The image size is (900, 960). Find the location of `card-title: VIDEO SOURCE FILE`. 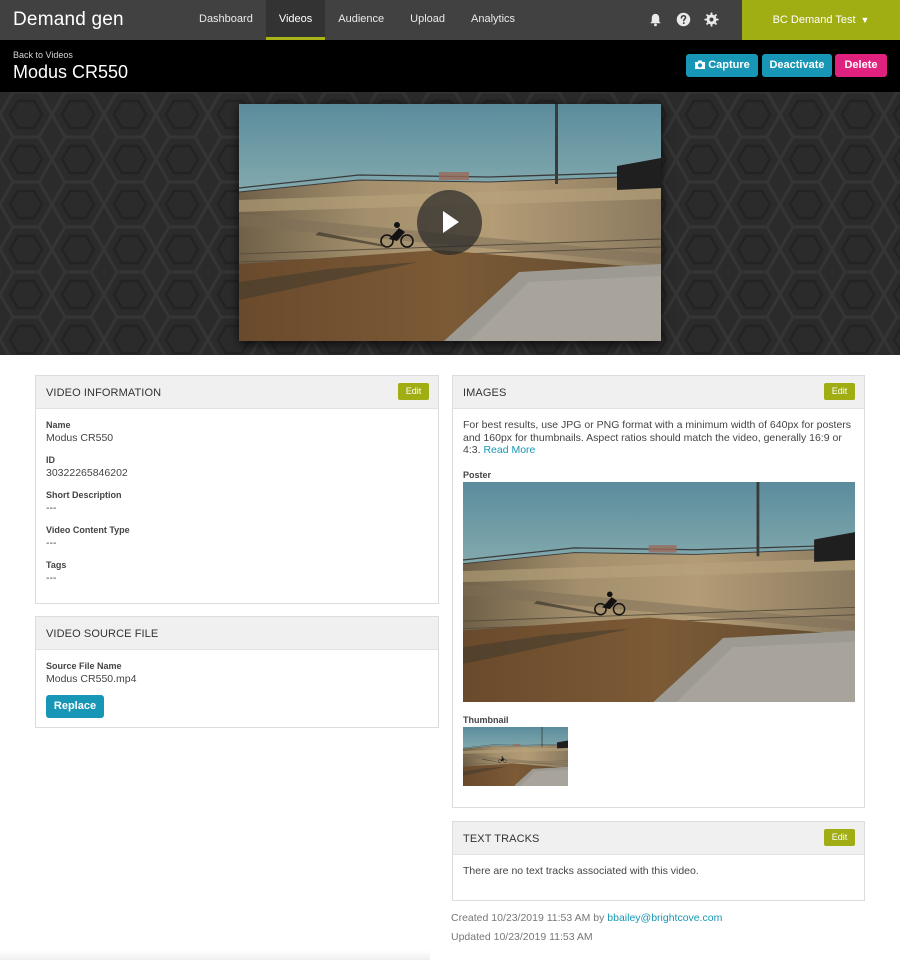

card-title: VIDEO SOURCE FILE is located at coordinates (102, 634).